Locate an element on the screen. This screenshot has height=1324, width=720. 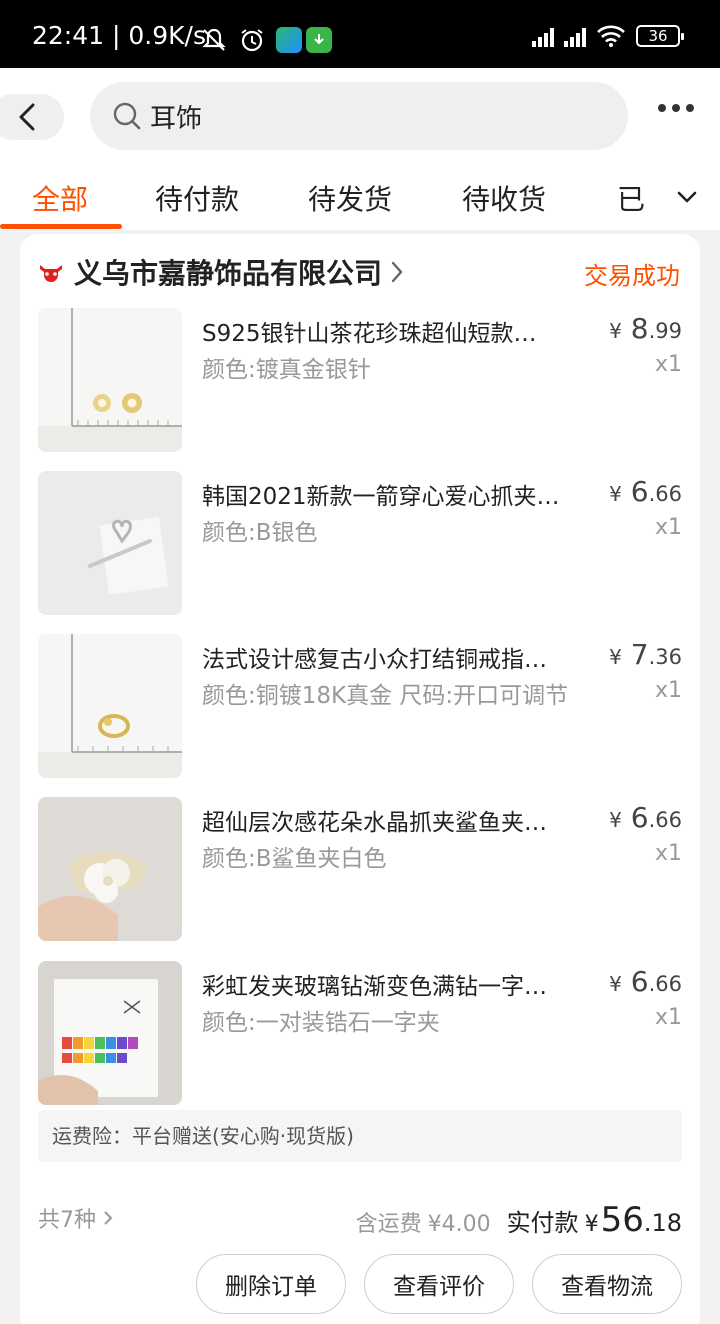
shop-header: 义乌市嘉静饰品有限公司 is located at coordinates (221, 272).